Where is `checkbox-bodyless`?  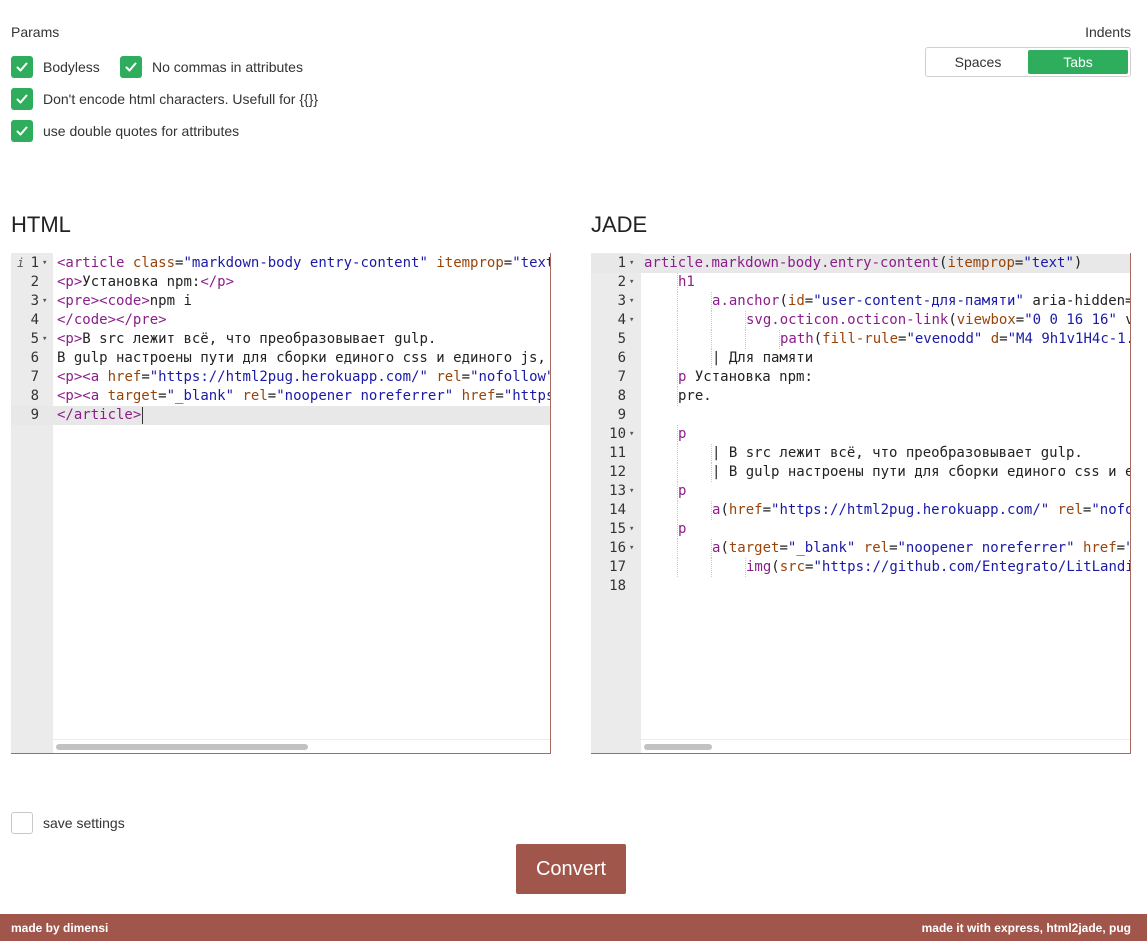
checkbox-bodyless is located at coordinates (22, 67).